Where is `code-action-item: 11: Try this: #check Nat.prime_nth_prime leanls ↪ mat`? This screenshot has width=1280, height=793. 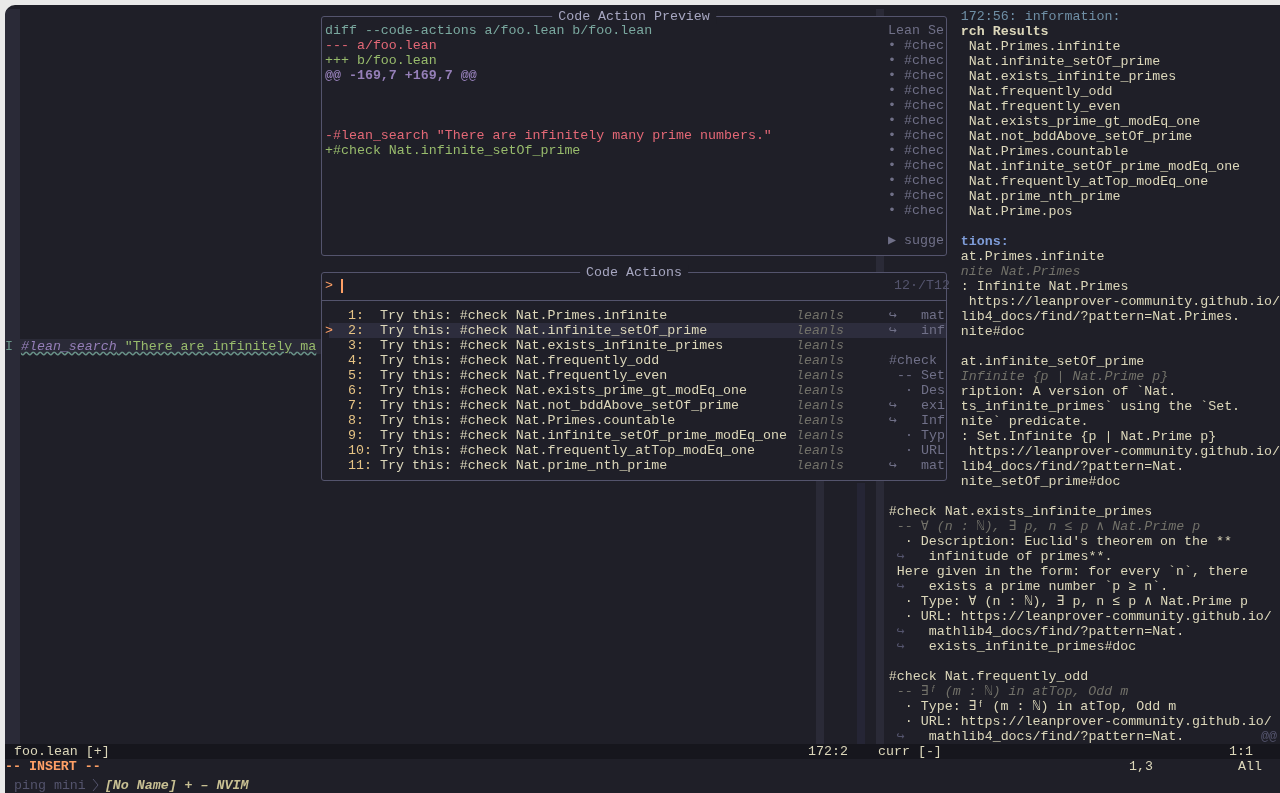
code-action-item: 11: Try this: #check Nat.prime_nth_prime leanls ↪ mat is located at coordinates (637, 465).